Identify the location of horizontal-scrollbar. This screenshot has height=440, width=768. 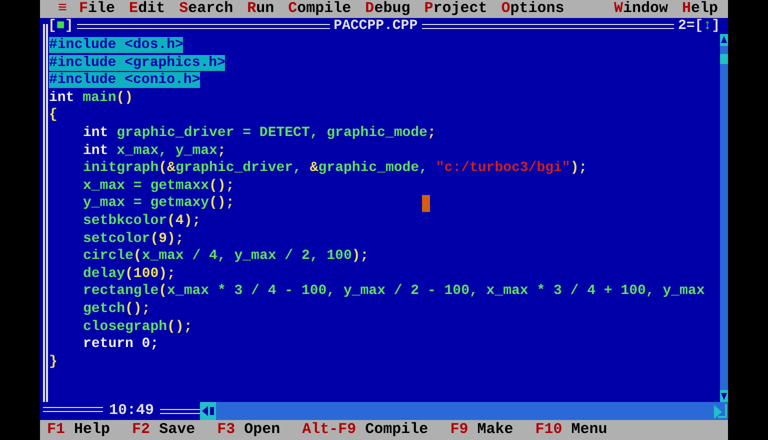
(464, 411).